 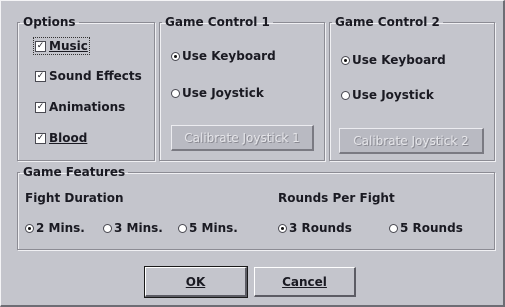 I want to click on gc1-use-joystick-radio: Use Joystick, so click(x=217, y=93).